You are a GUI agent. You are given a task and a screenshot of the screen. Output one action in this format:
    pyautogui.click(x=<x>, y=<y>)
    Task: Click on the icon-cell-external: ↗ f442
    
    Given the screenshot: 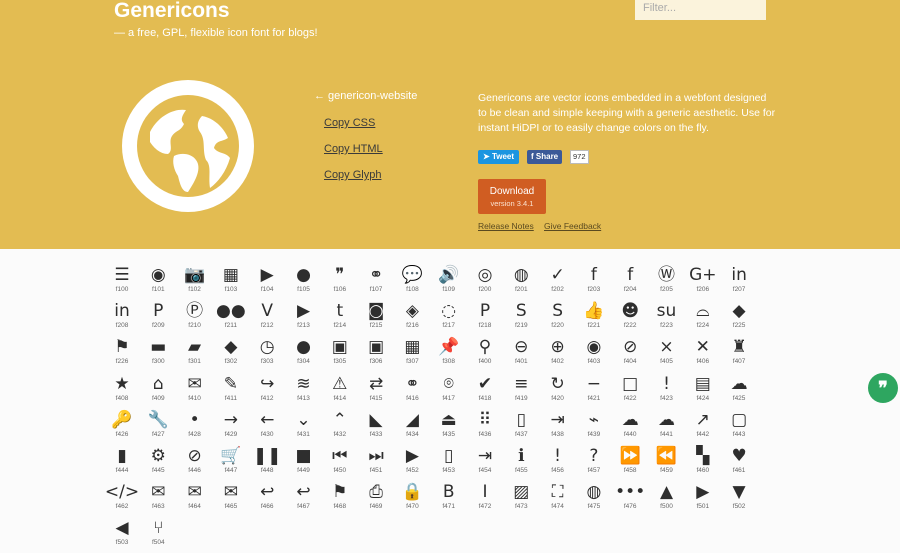 What is the action you would take?
    pyautogui.click(x=703, y=427)
    